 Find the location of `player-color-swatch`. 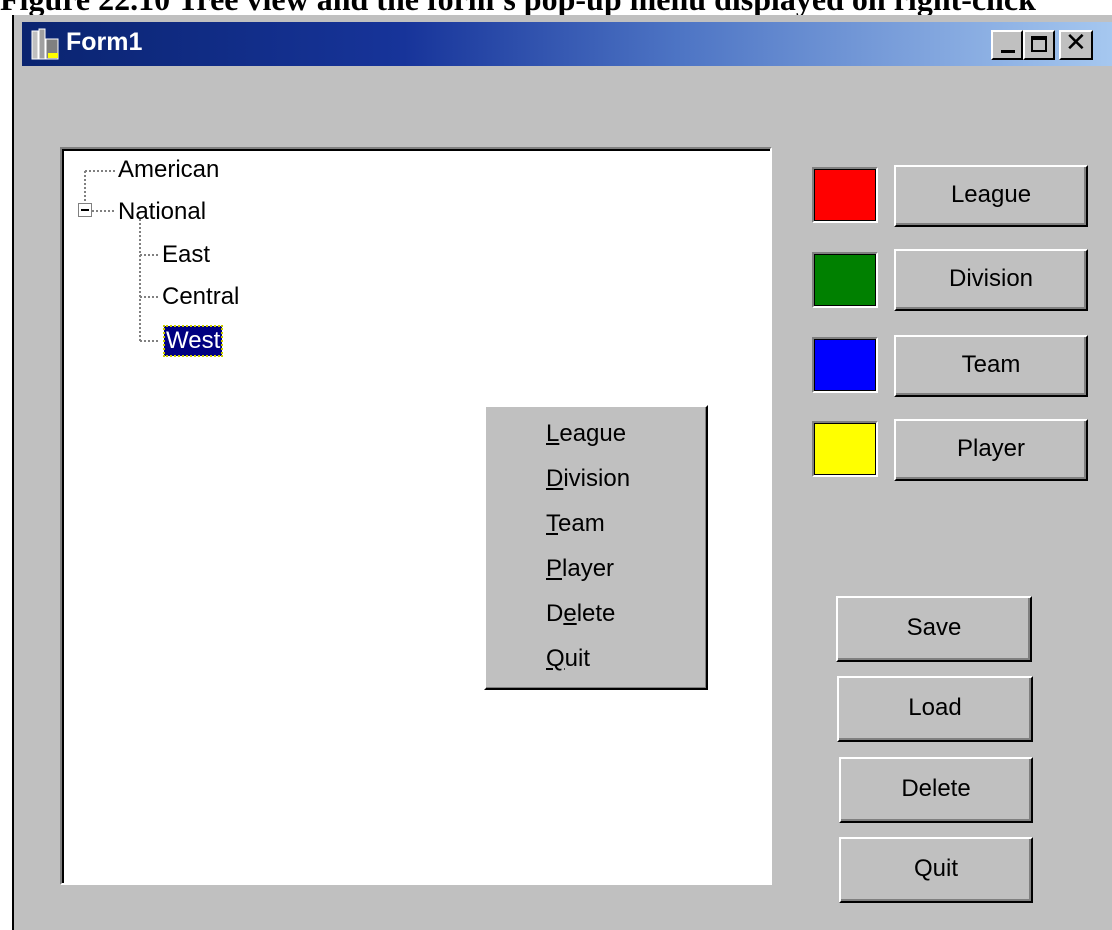

player-color-swatch is located at coordinates (845, 449).